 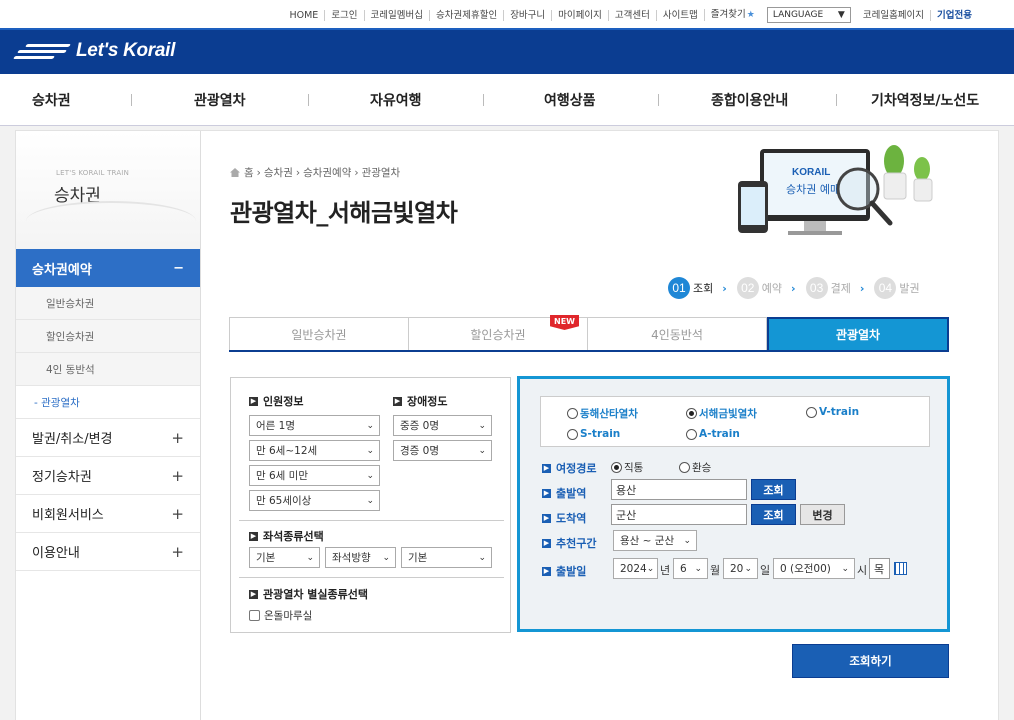 I want to click on departure-label-text: 출발역, so click(x=571, y=493).